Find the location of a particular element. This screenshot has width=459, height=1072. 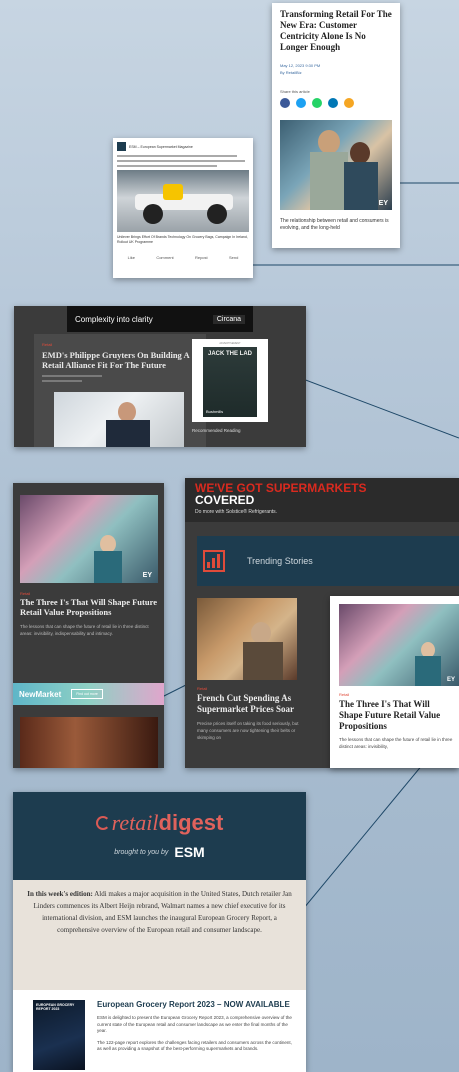

share-icon is located at coordinates (349, 103).